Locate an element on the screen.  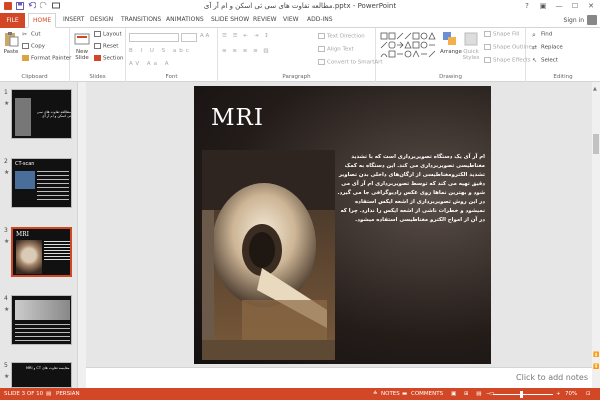
avatar is located at coordinates (592, 20).